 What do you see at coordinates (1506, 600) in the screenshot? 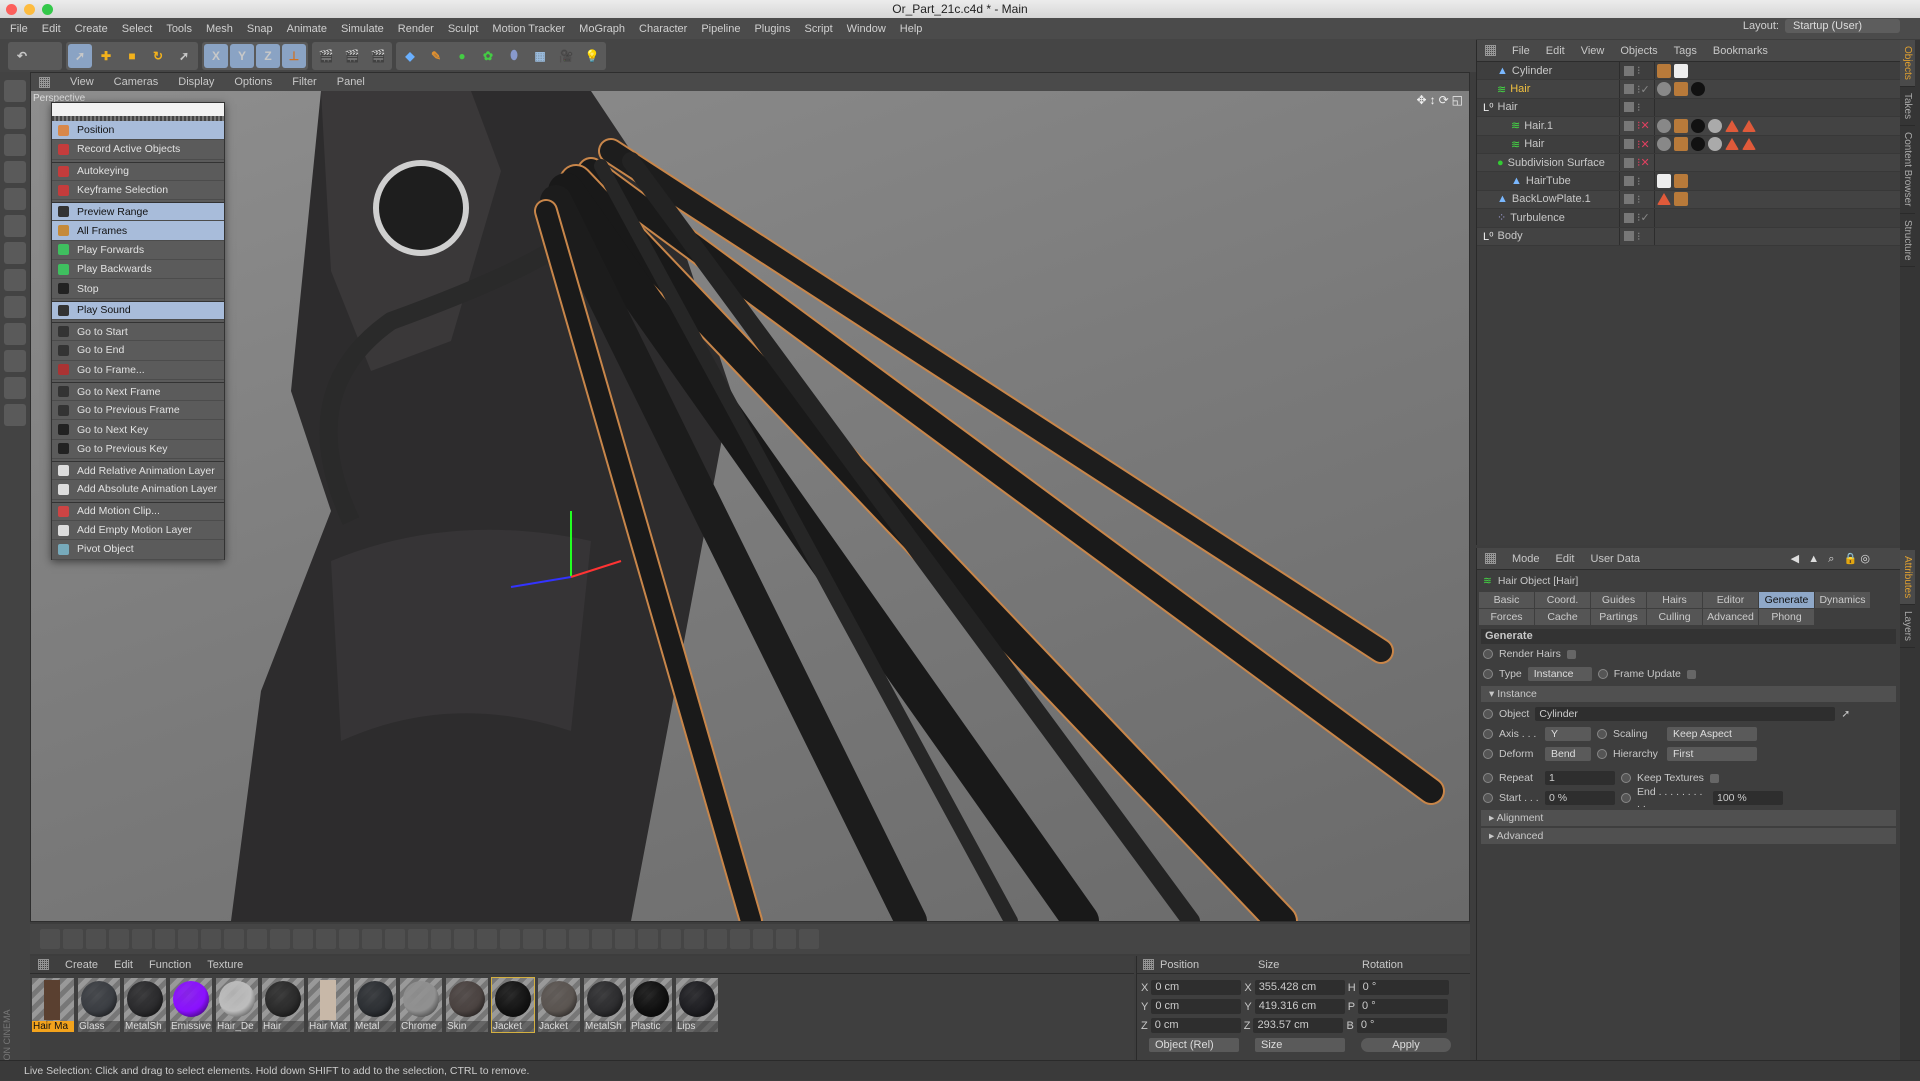
I see `tab-basic: Basic` at bounding box center [1506, 600].